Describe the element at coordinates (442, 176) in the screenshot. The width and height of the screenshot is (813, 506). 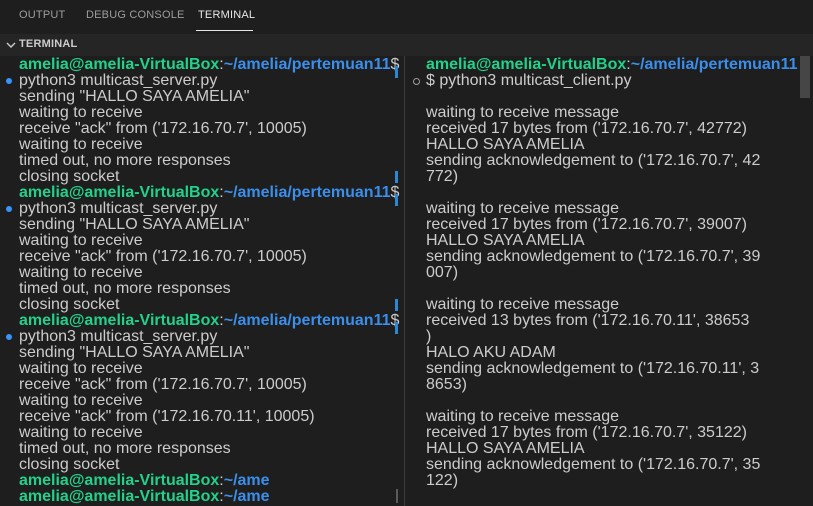
I see `output-line: 772)` at that location.